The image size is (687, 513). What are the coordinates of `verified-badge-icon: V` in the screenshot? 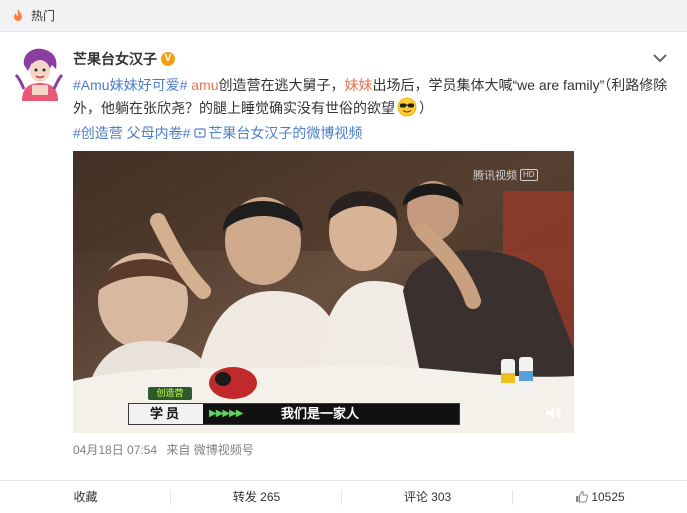 It's located at (168, 59).